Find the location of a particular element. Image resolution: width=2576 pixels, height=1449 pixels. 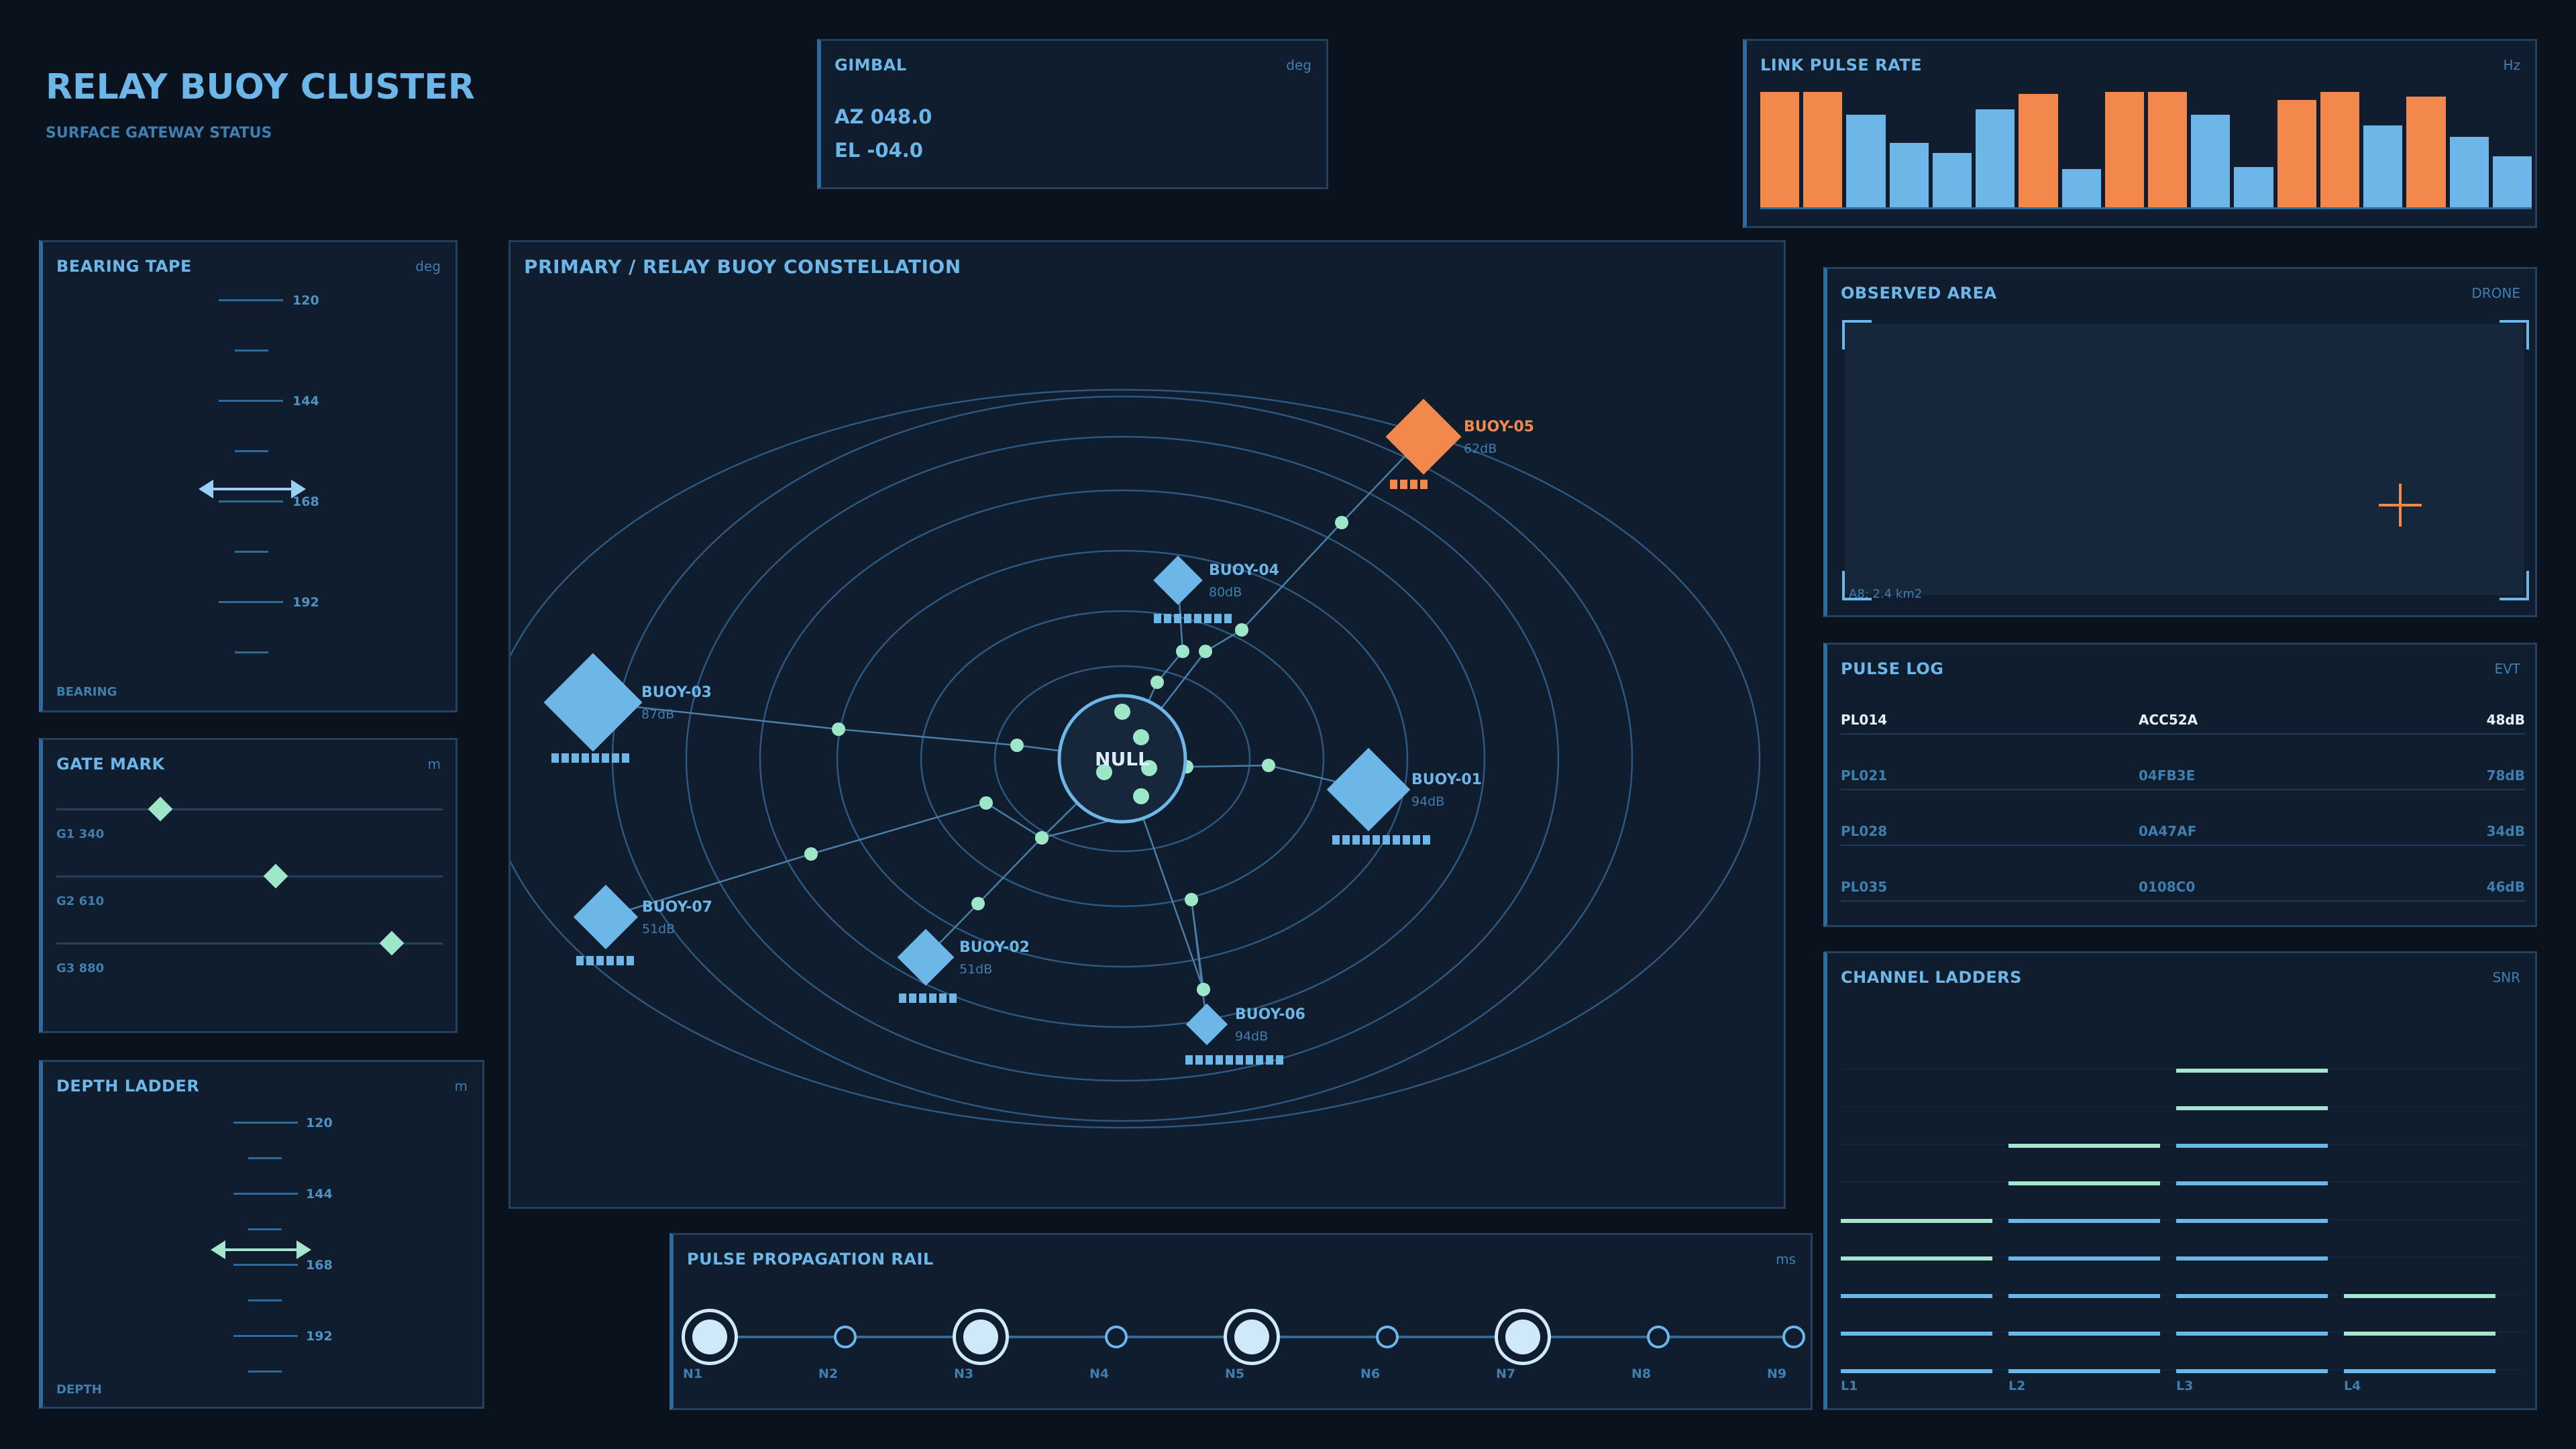

hub-node is located at coordinates (1122, 712).